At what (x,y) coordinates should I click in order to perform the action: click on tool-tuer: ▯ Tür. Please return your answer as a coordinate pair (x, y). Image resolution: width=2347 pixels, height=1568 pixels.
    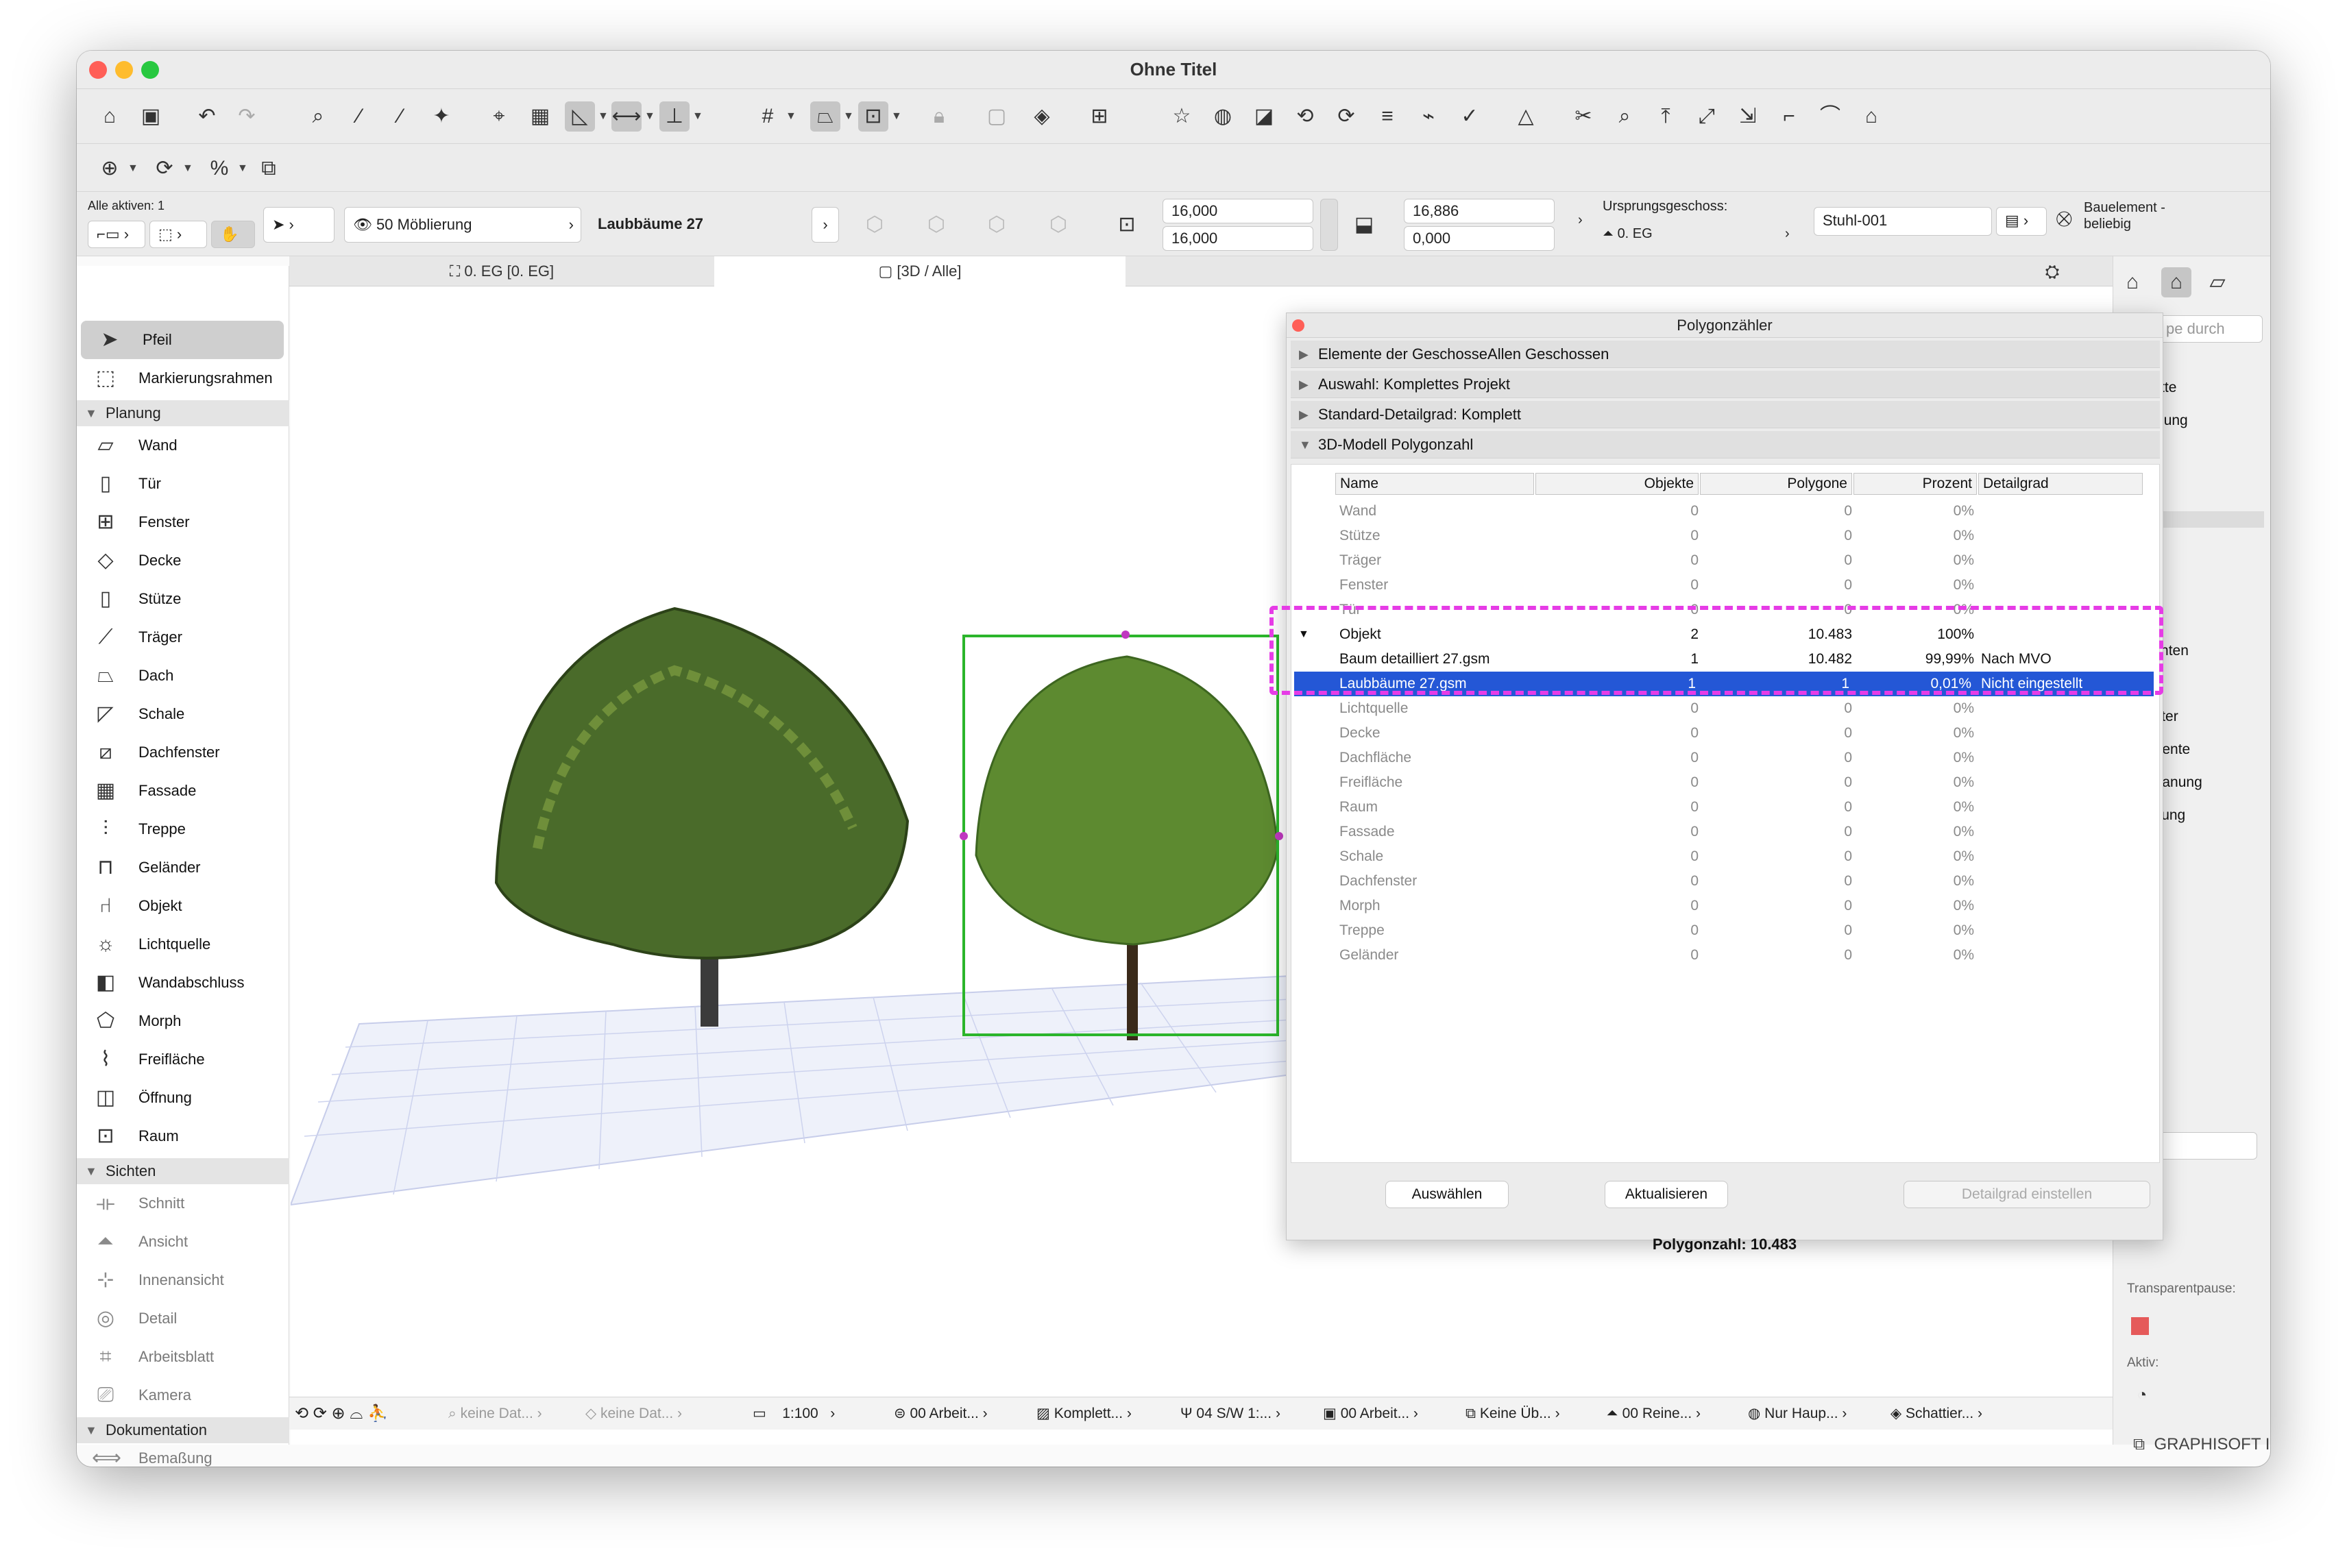
    Looking at the image, I should click on (183, 484).